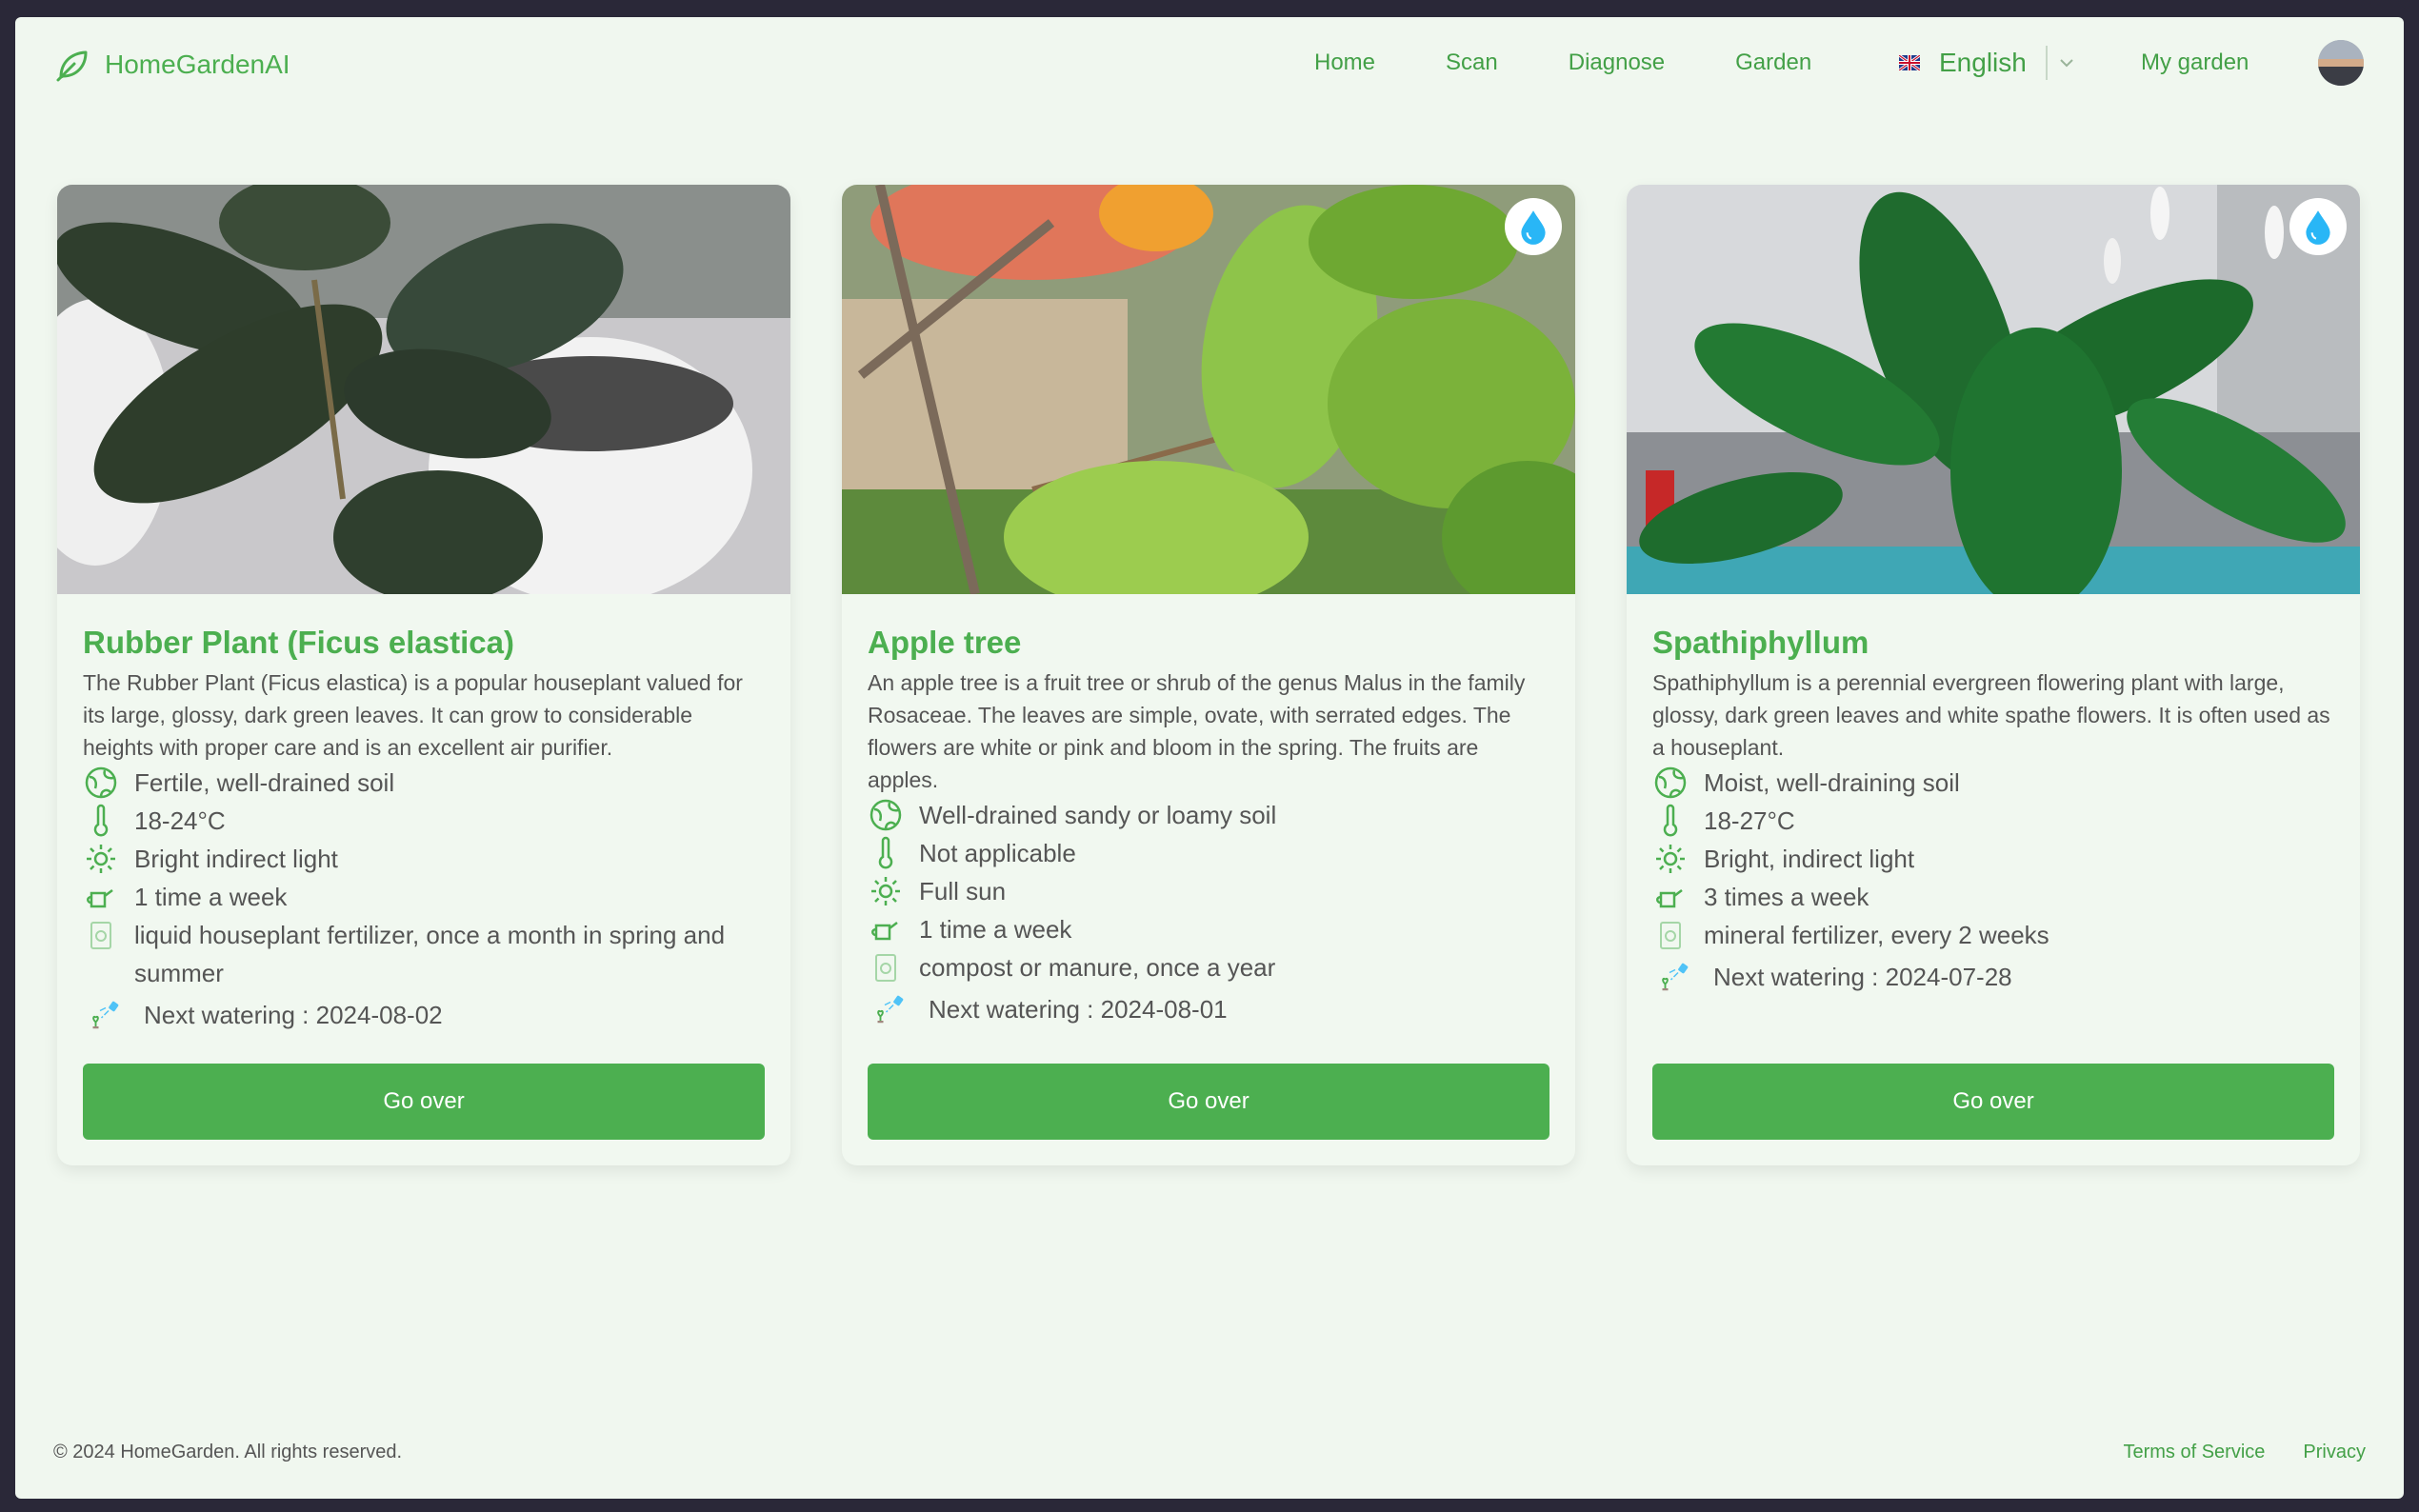 The width and height of the screenshot is (2419, 1512). I want to click on plant-title: Spathiphyllum, so click(1760, 642).